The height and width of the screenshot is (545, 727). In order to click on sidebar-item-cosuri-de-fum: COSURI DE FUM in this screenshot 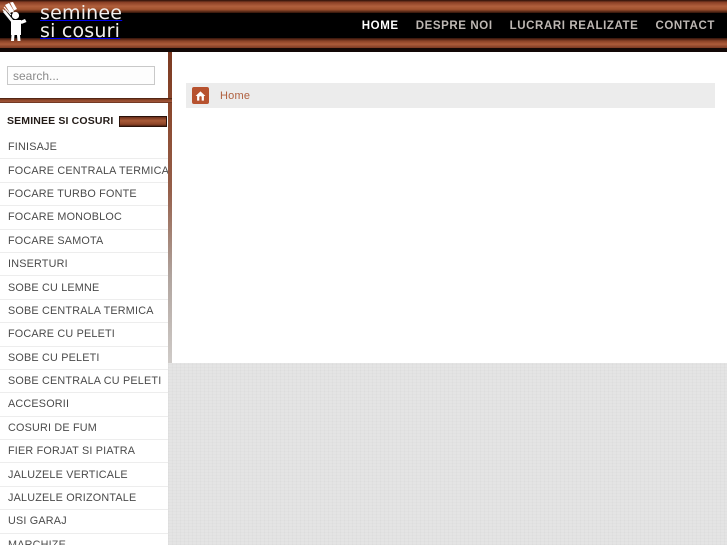, I will do `click(84, 429)`.